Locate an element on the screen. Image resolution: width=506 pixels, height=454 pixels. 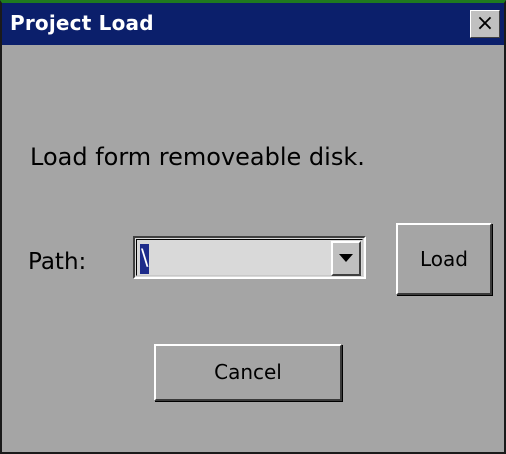
close-icon: × is located at coordinates (485, 23).